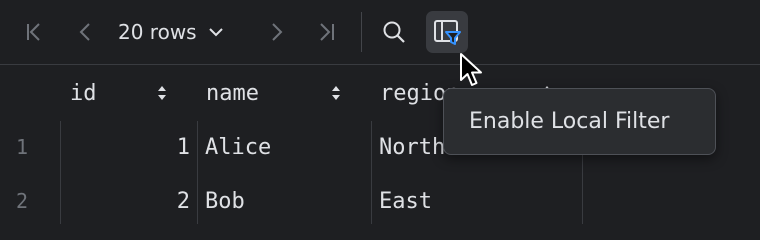  I want to click on last-page-icon, so click(327, 32).